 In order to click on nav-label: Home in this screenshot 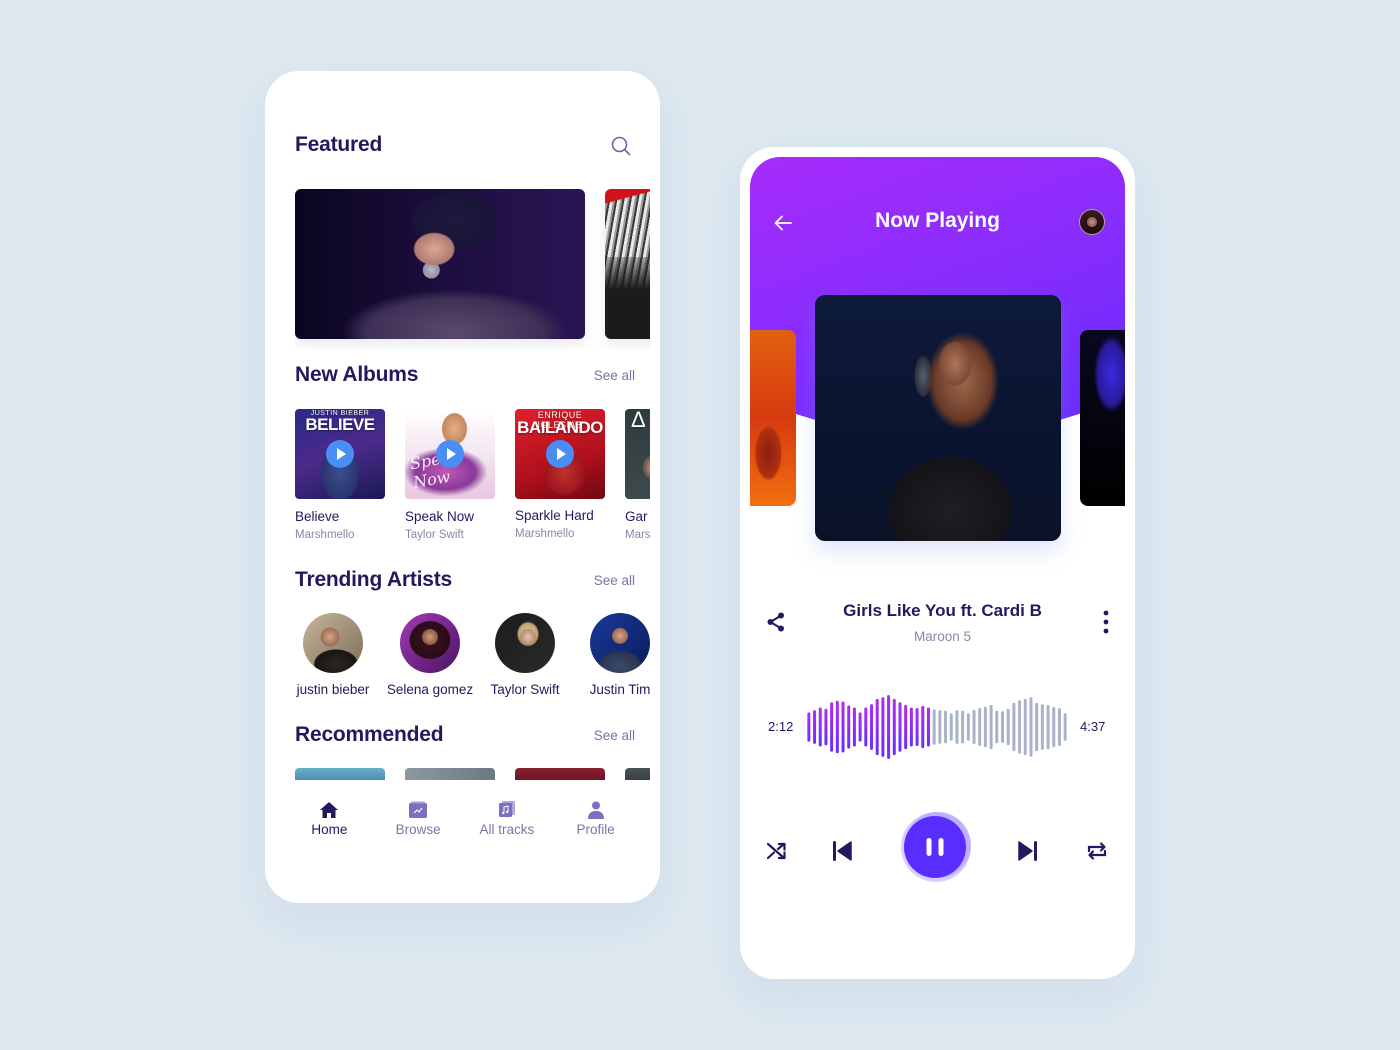, I will do `click(329, 829)`.